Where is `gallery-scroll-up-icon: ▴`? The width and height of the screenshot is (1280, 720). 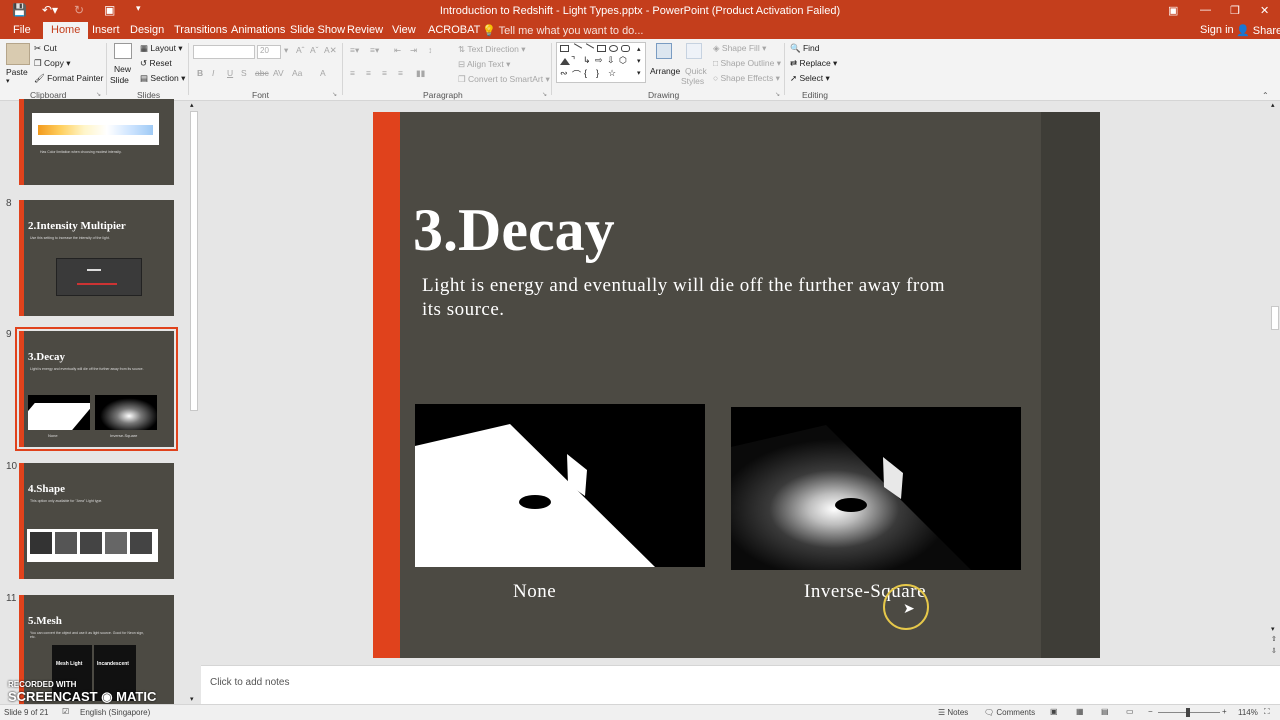
gallery-scroll-up-icon: ▴ is located at coordinates (639, 49).